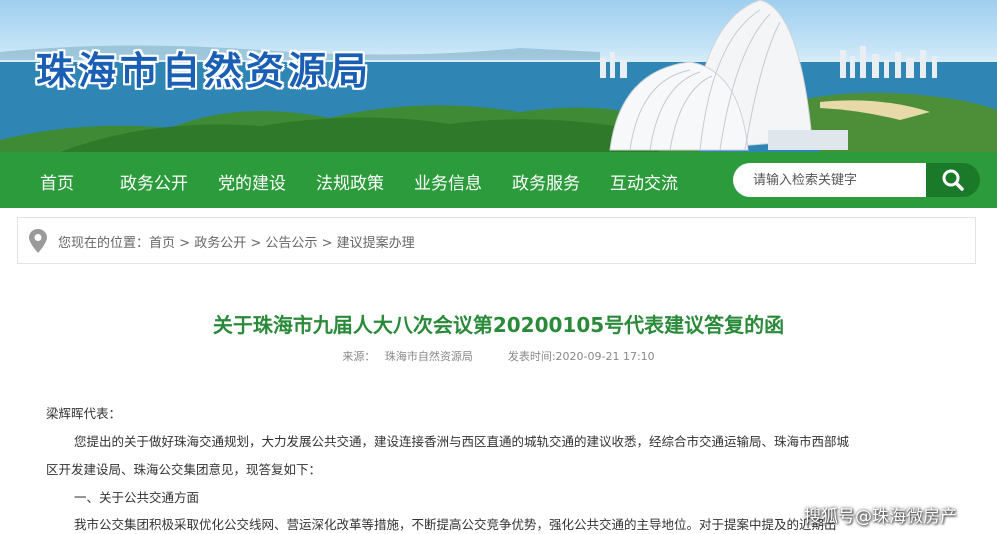 The image size is (997, 534). Describe the element at coordinates (830, 180) in the screenshot. I see `search-input` at that location.